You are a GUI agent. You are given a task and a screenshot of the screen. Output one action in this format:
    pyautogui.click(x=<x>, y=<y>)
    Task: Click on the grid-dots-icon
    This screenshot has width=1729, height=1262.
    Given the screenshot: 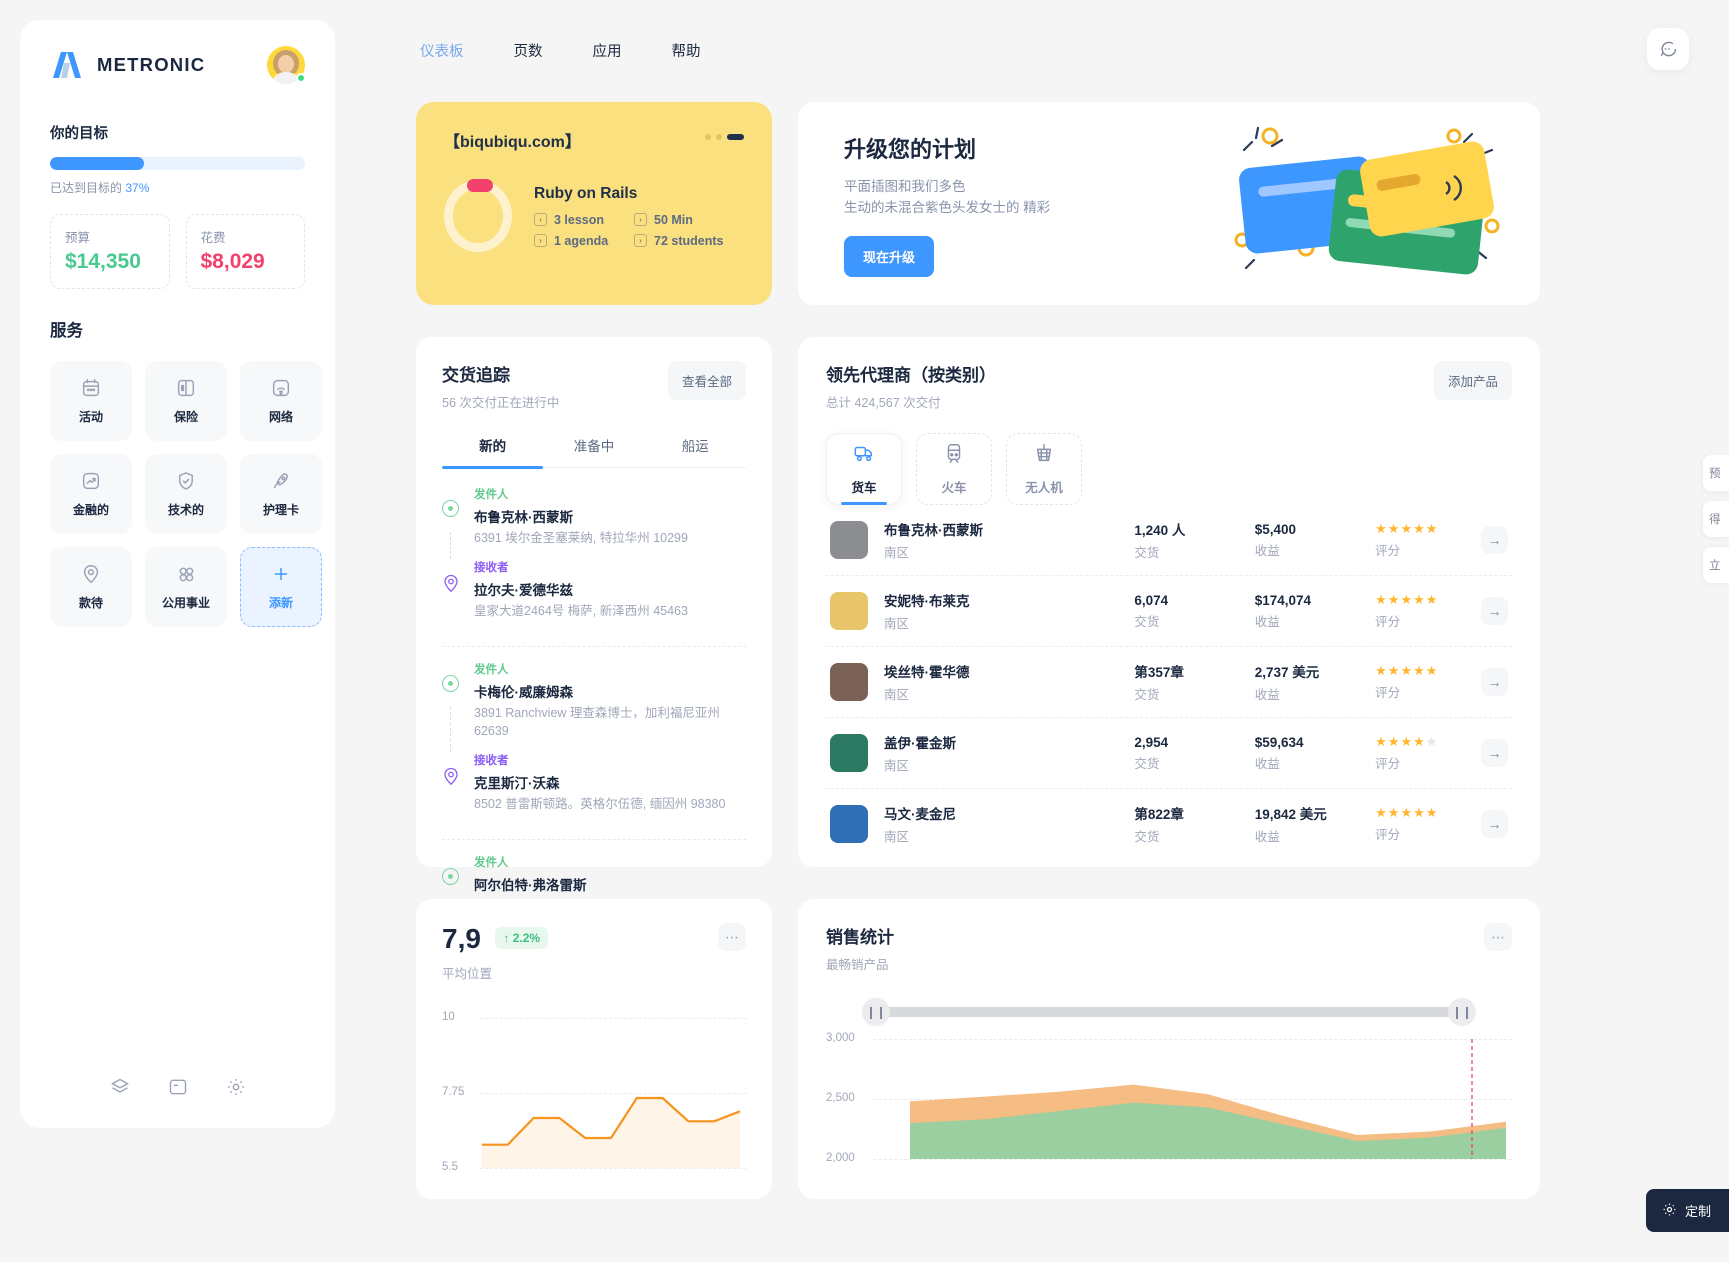 What is the action you would take?
    pyautogui.click(x=186, y=574)
    